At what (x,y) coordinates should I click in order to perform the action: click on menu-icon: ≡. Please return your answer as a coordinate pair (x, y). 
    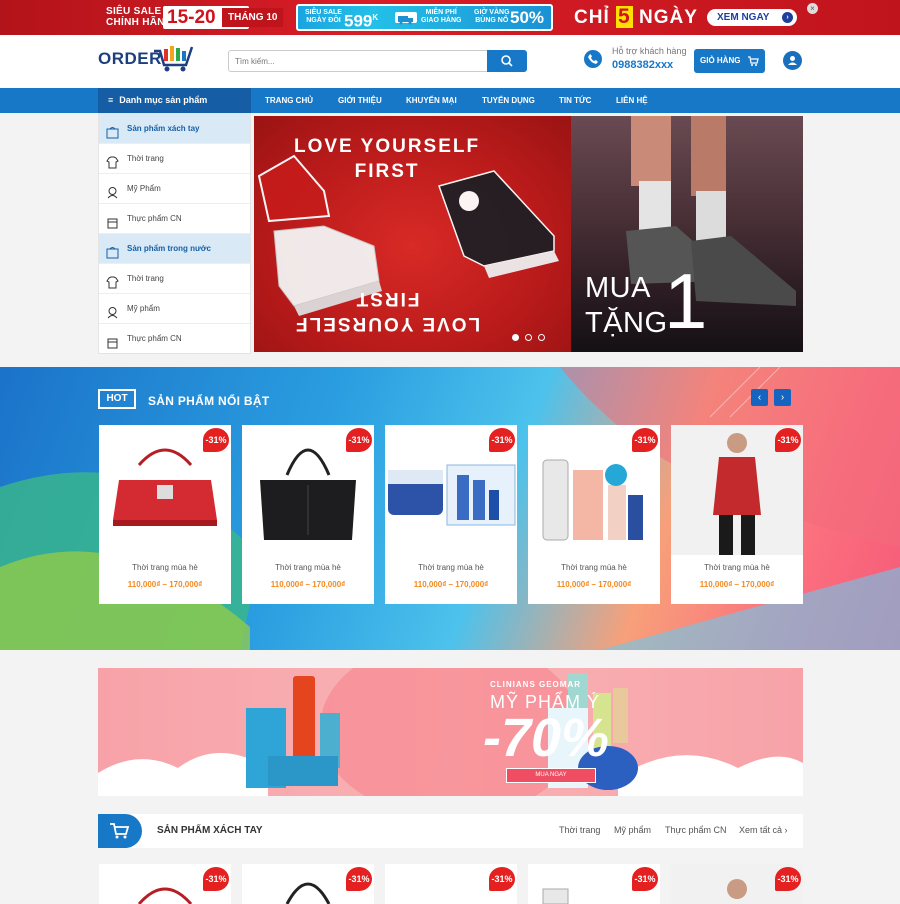
    Looking at the image, I should click on (111, 100).